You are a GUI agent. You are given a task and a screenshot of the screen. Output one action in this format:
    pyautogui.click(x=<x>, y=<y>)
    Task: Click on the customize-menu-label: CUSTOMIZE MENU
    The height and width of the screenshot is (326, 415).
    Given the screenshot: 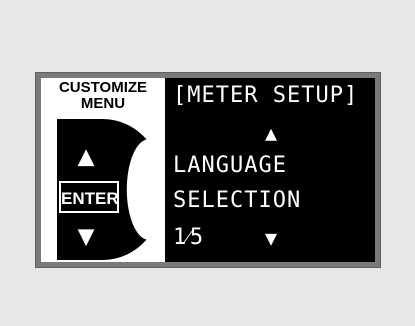 What is the action you would take?
    pyautogui.click(x=103, y=96)
    